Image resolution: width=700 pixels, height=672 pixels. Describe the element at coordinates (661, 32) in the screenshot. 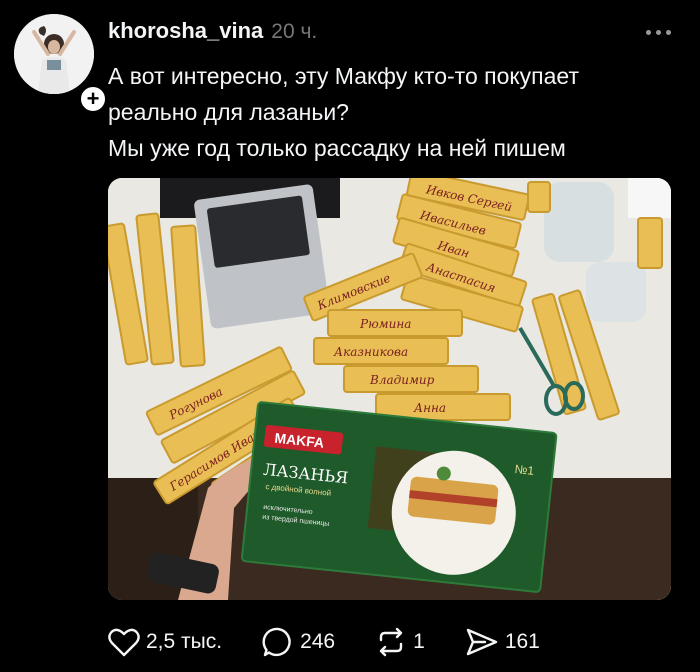

I see `more-options-icon` at that location.